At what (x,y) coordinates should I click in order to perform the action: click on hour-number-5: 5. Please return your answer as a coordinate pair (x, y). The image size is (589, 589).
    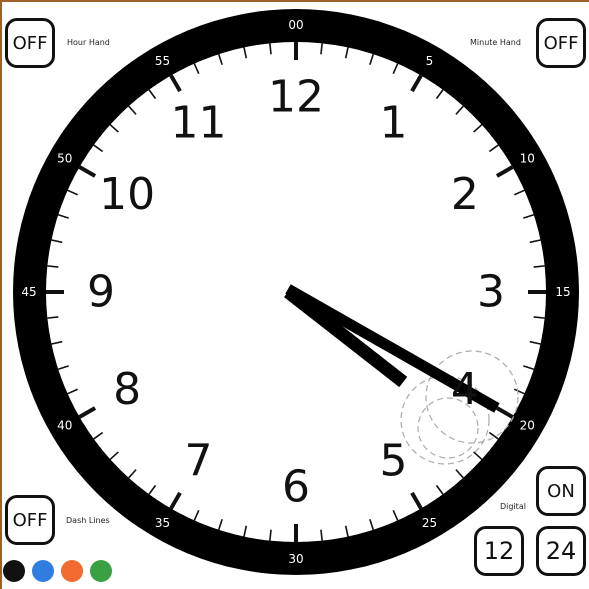
    Looking at the image, I should click on (394, 460).